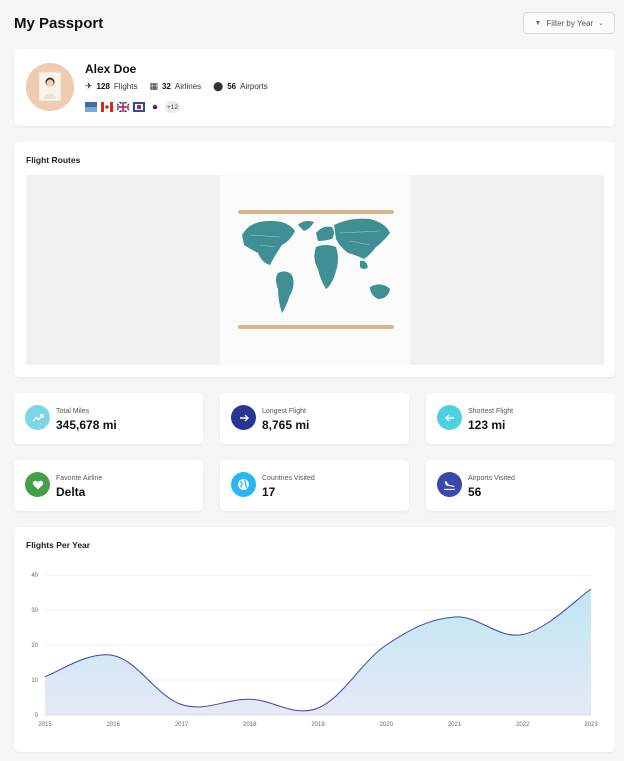 This screenshot has height=761, width=624. Describe the element at coordinates (34, 681) in the screenshot. I see `y-tick-label: 10` at that location.